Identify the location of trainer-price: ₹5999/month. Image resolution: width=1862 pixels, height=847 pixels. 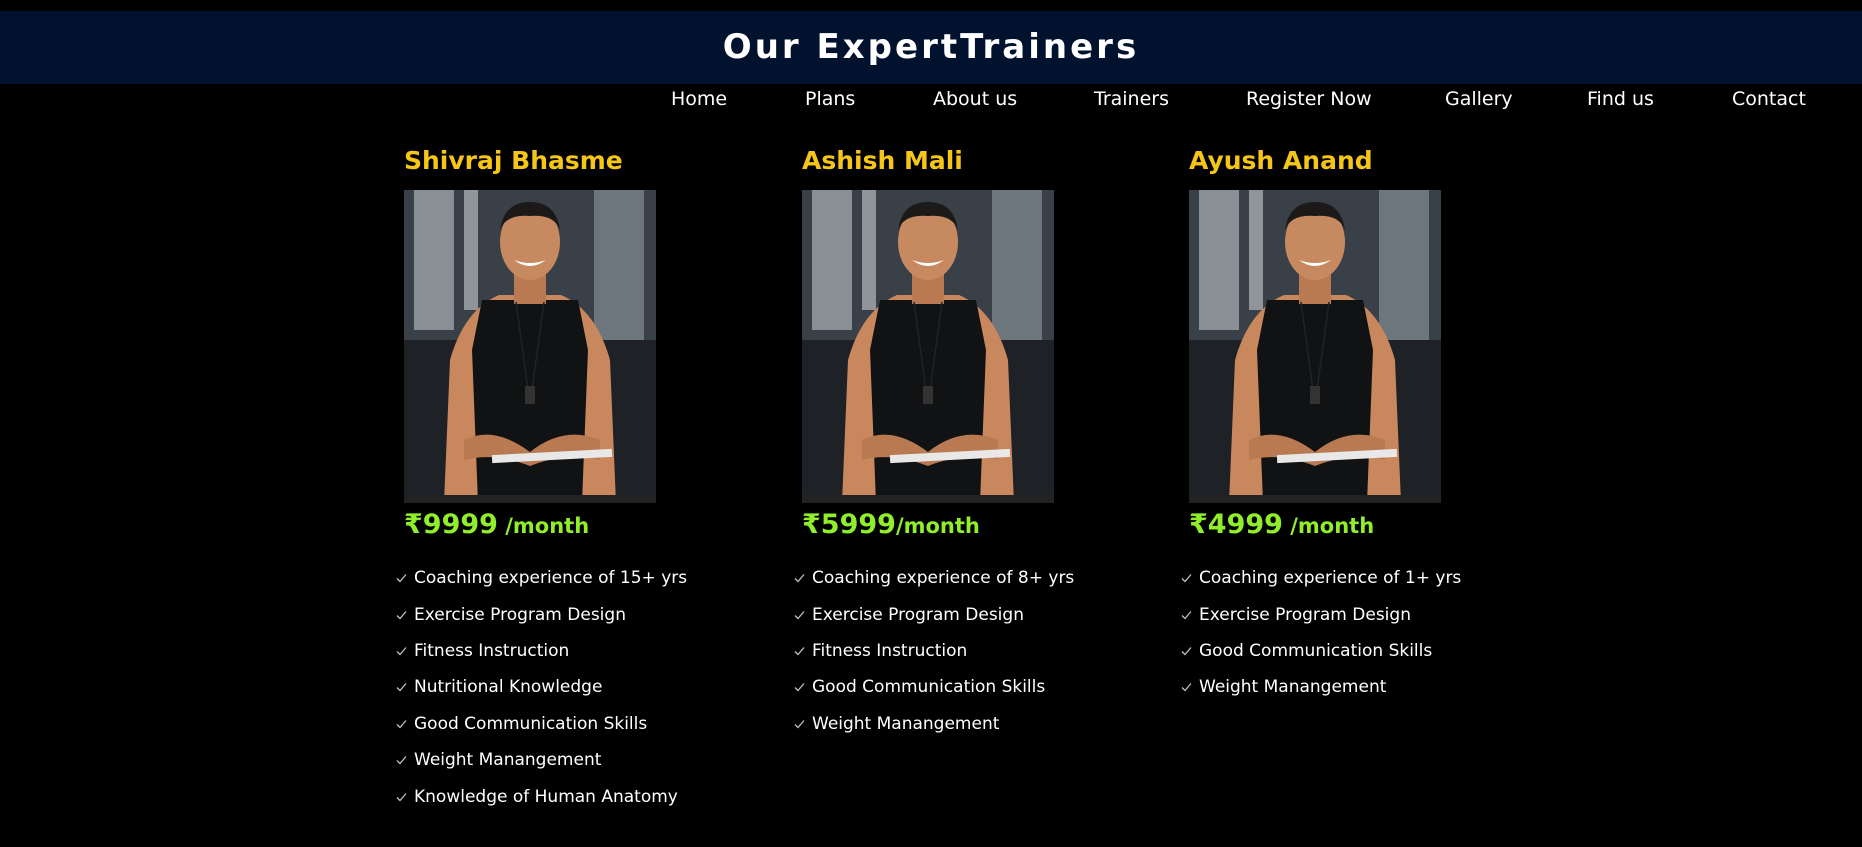
(891, 525).